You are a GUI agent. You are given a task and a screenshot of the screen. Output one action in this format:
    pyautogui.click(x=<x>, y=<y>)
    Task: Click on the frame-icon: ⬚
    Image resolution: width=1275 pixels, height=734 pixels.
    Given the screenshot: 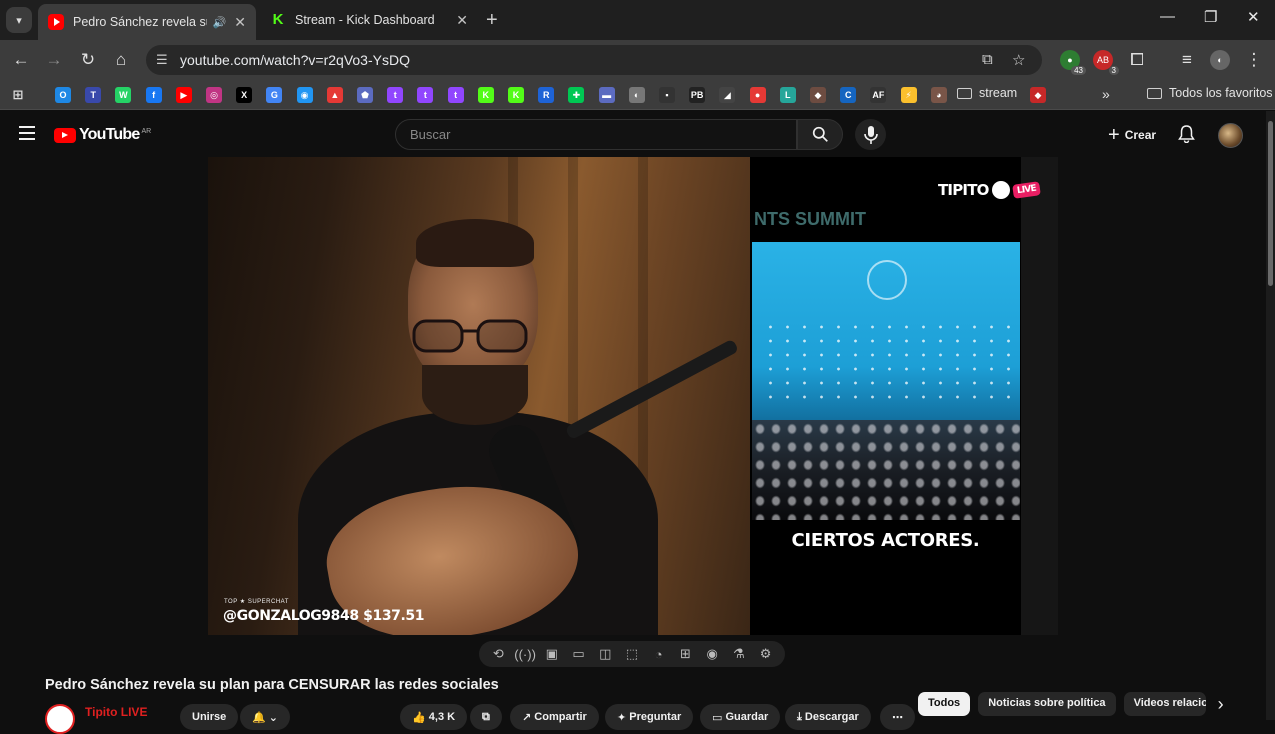 What is the action you would take?
    pyautogui.click(x=632, y=654)
    